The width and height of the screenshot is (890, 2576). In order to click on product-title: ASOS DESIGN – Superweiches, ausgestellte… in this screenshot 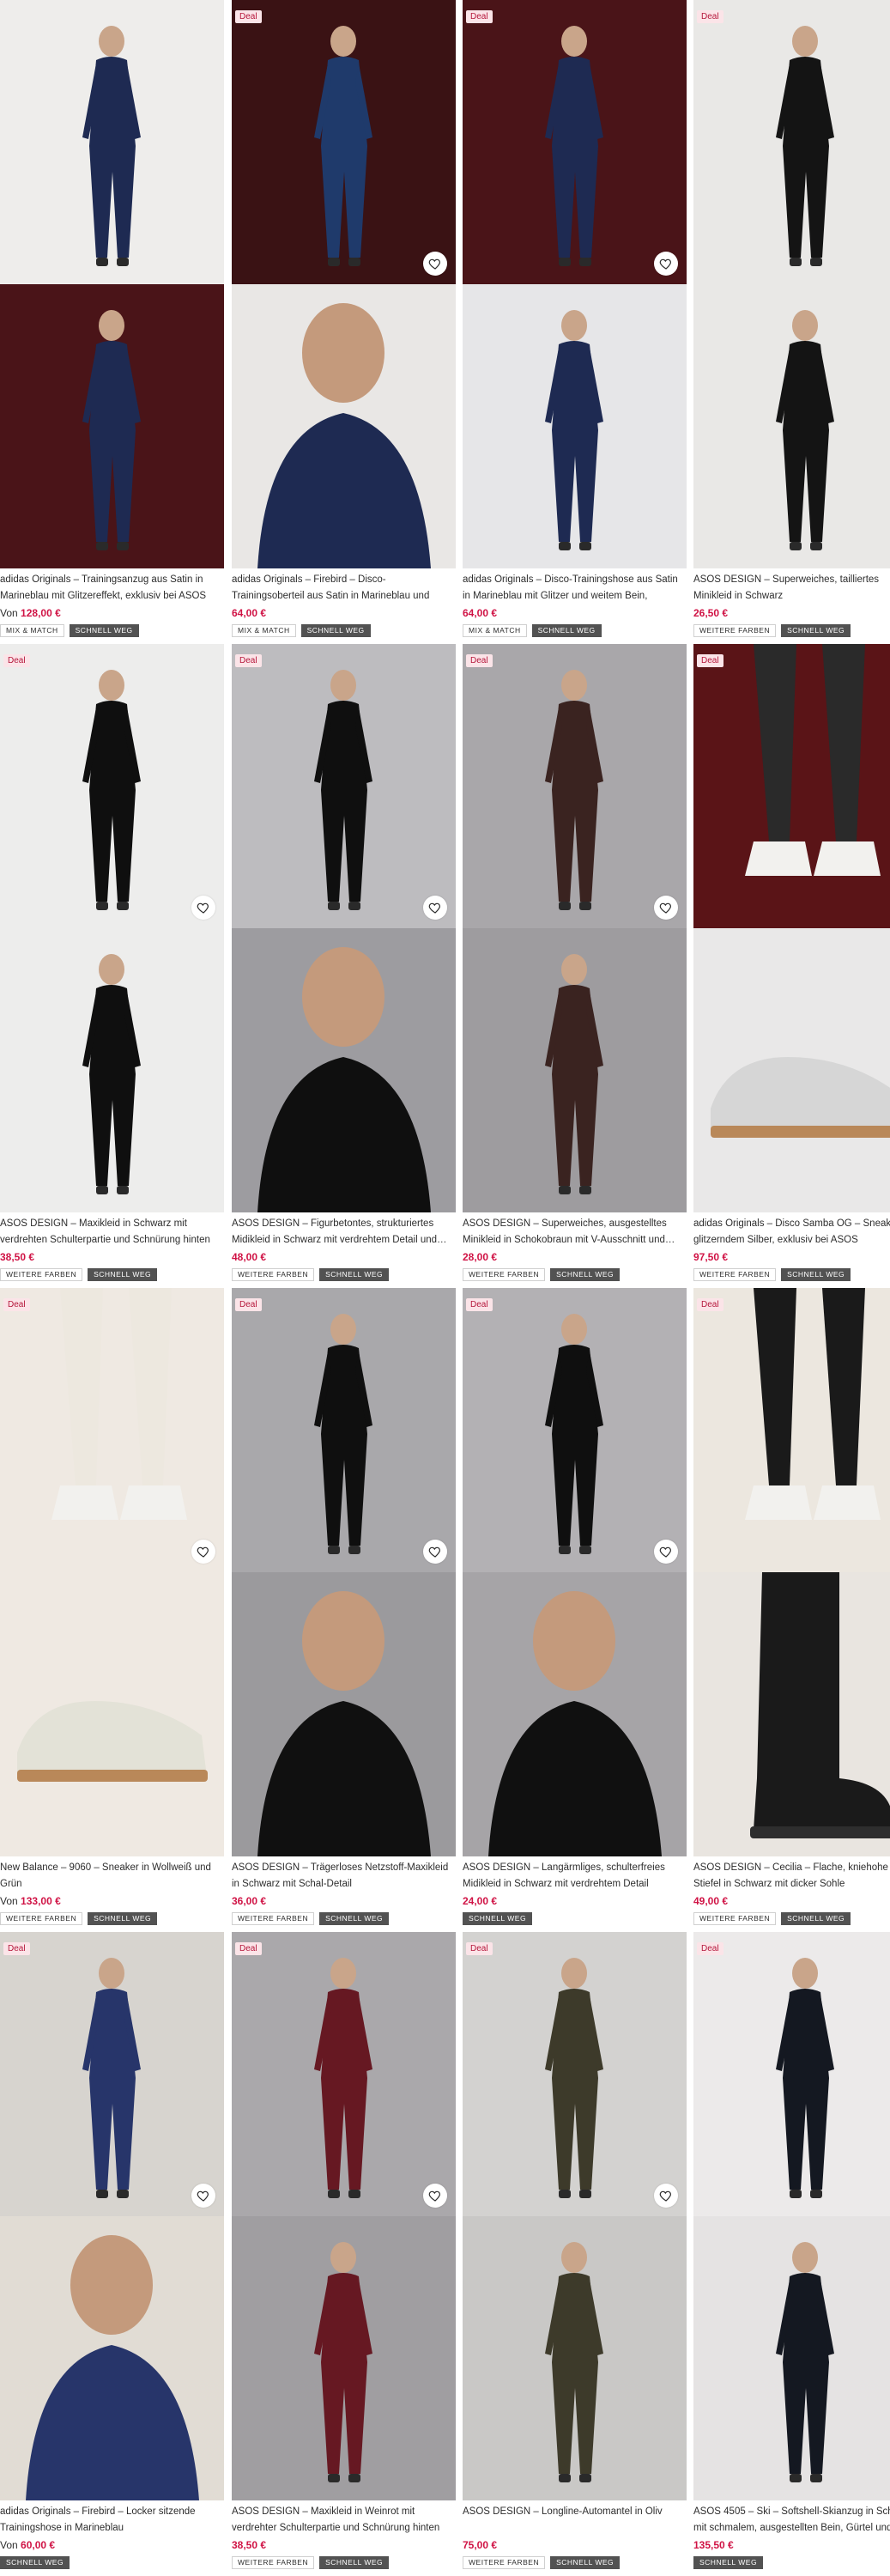, I will do `click(575, 1232)`.